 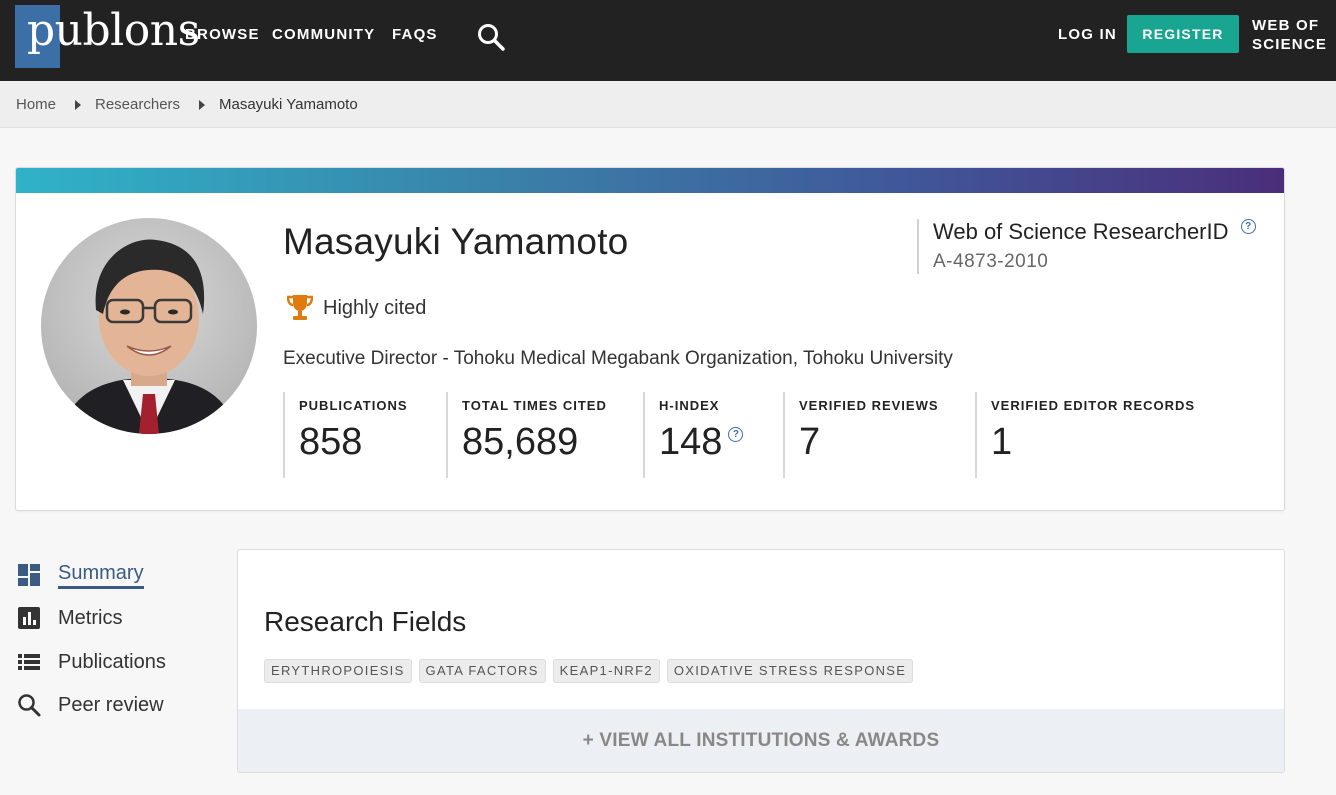 I want to click on metric-value: 7, so click(x=810, y=442).